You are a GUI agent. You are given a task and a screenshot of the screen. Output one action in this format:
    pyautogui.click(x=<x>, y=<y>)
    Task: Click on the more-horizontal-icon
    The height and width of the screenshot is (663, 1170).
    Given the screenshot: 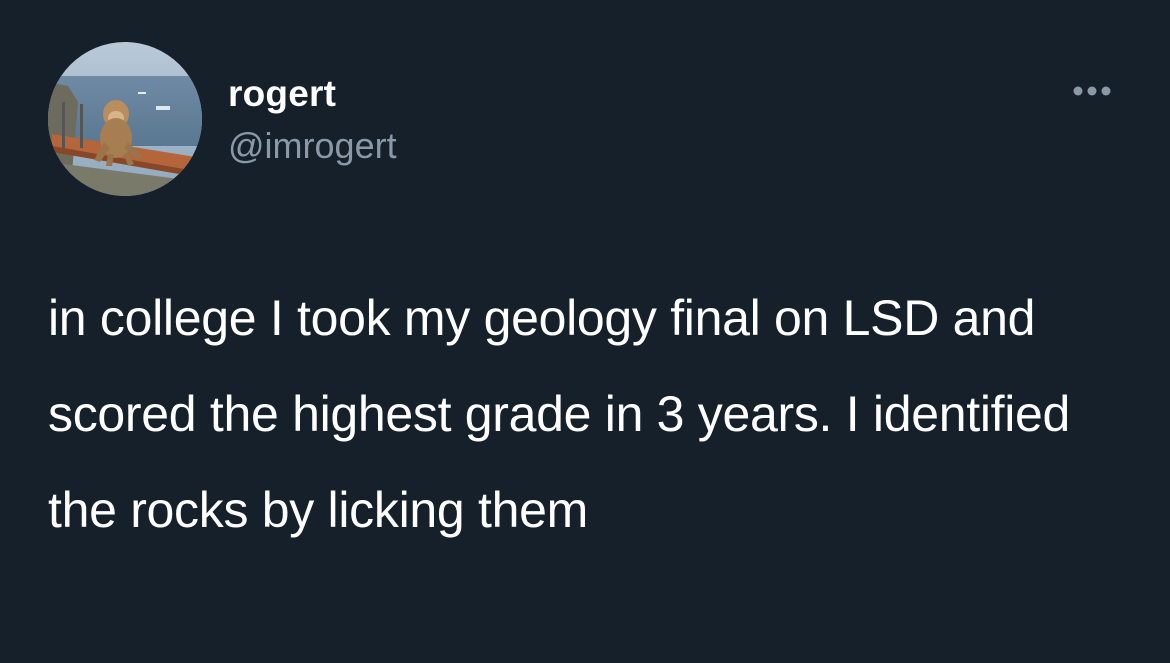 What is the action you would take?
    pyautogui.click(x=1092, y=91)
    